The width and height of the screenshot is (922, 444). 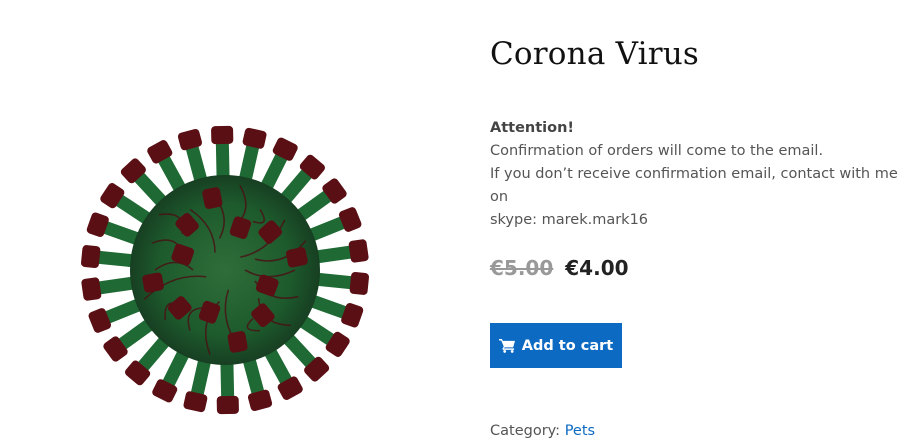 What do you see at coordinates (580, 431) in the screenshot?
I see `category-link: Pets` at bounding box center [580, 431].